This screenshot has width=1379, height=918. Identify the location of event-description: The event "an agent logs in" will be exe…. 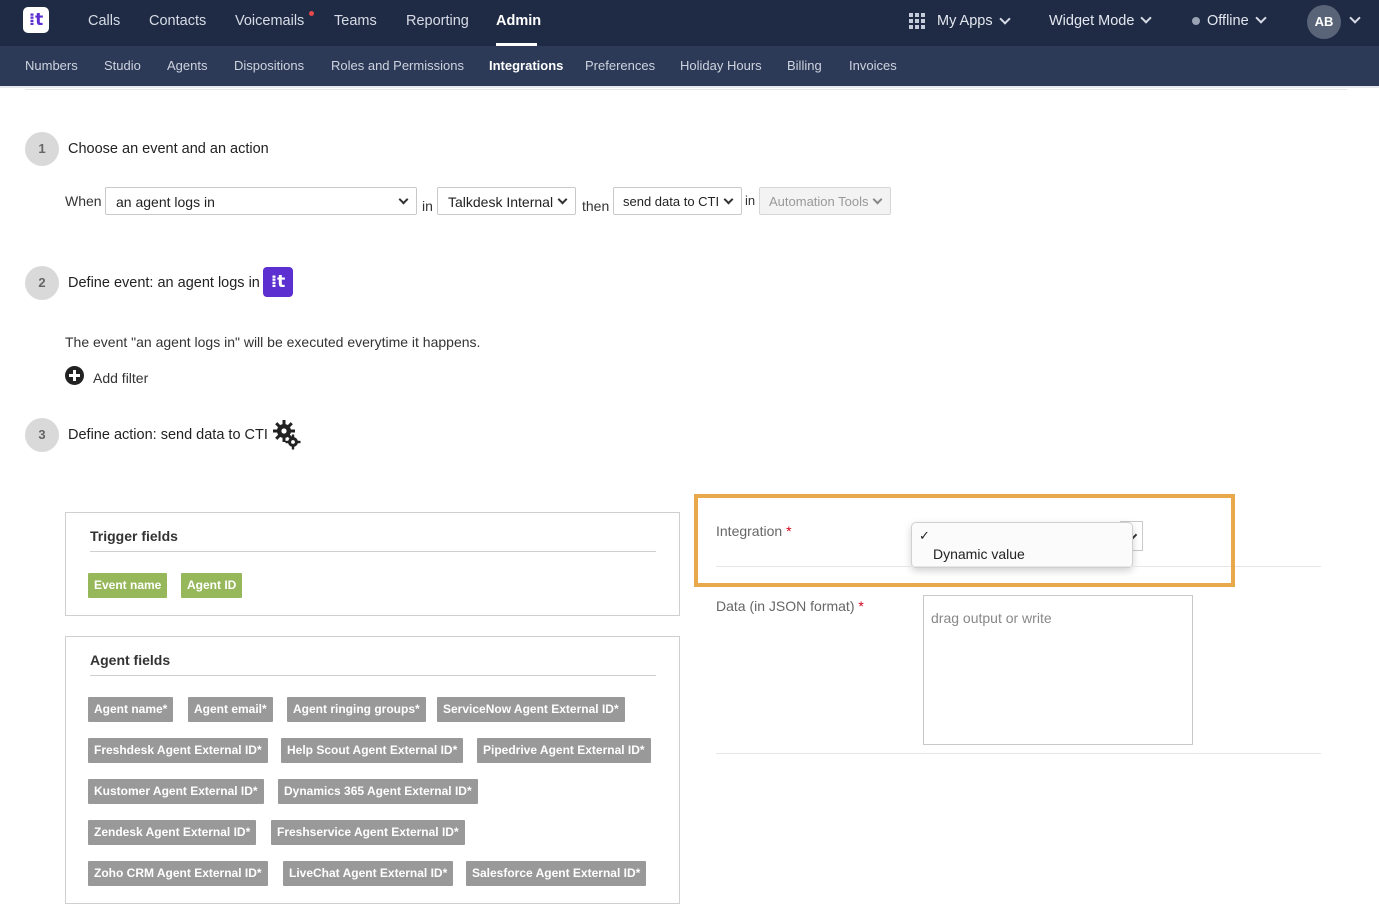
(273, 342).